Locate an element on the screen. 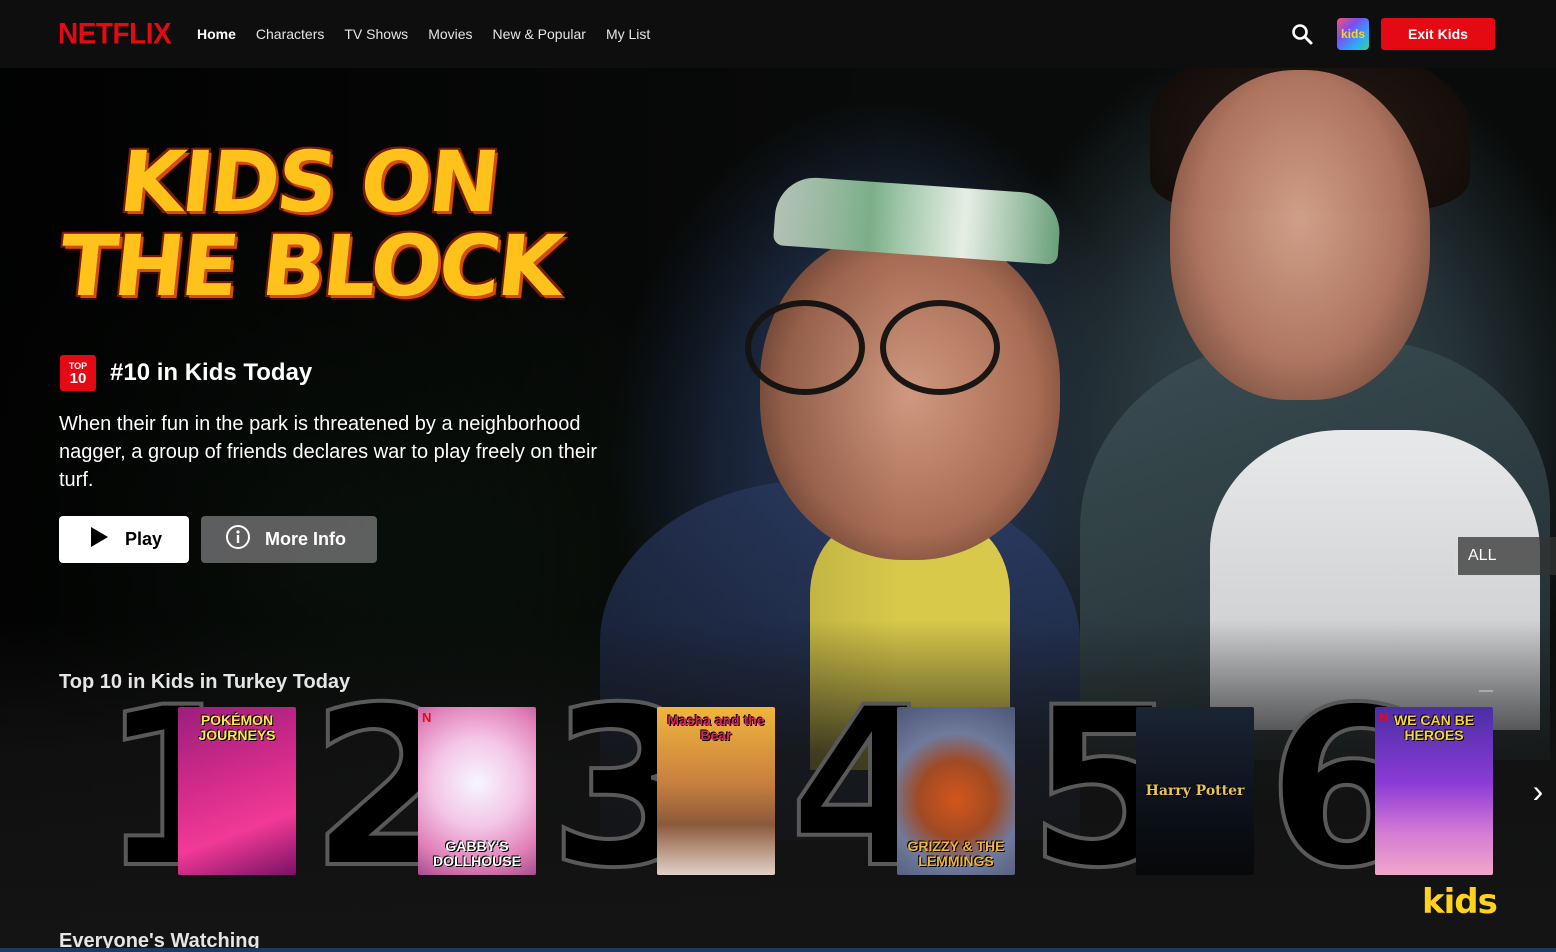 The height and width of the screenshot is (952, 1556). nav-link-my-list: My List is located at coordinates (628, 34).